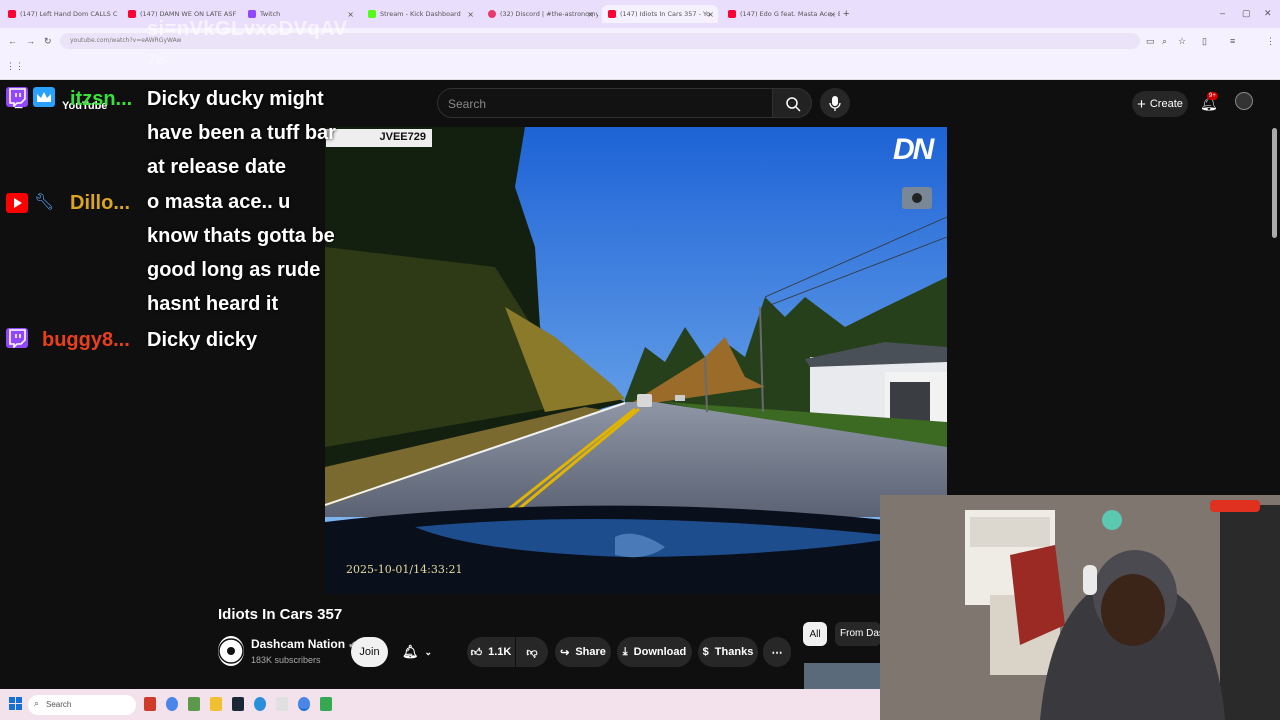 This screenshot has height=720, width=1280. Describe the element at coordinates (69, 14) in the screenshot. I see `tab-title: (147) Left Hand Dom CALLS CI` at that location.